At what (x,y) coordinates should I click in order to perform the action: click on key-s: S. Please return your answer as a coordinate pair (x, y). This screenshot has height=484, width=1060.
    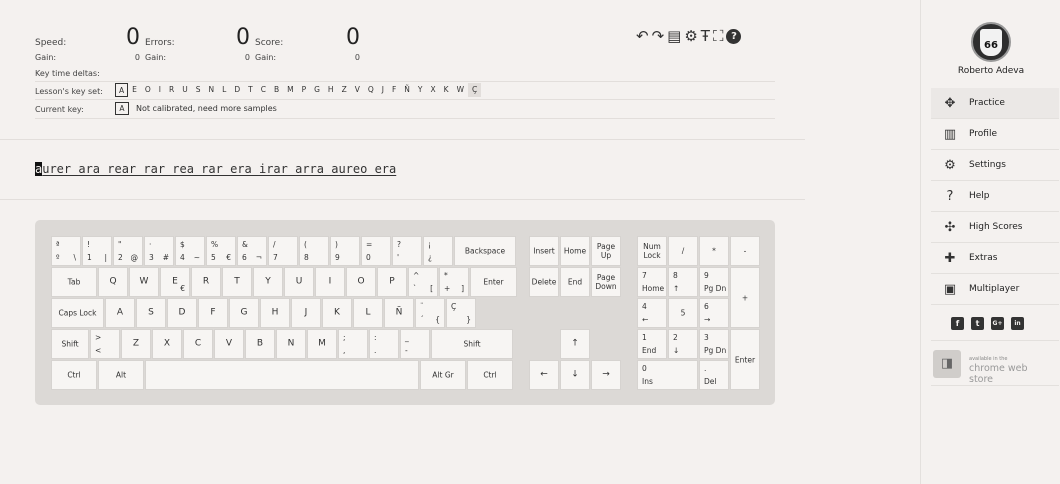
    Looking at the image, I should click on (151, 313).